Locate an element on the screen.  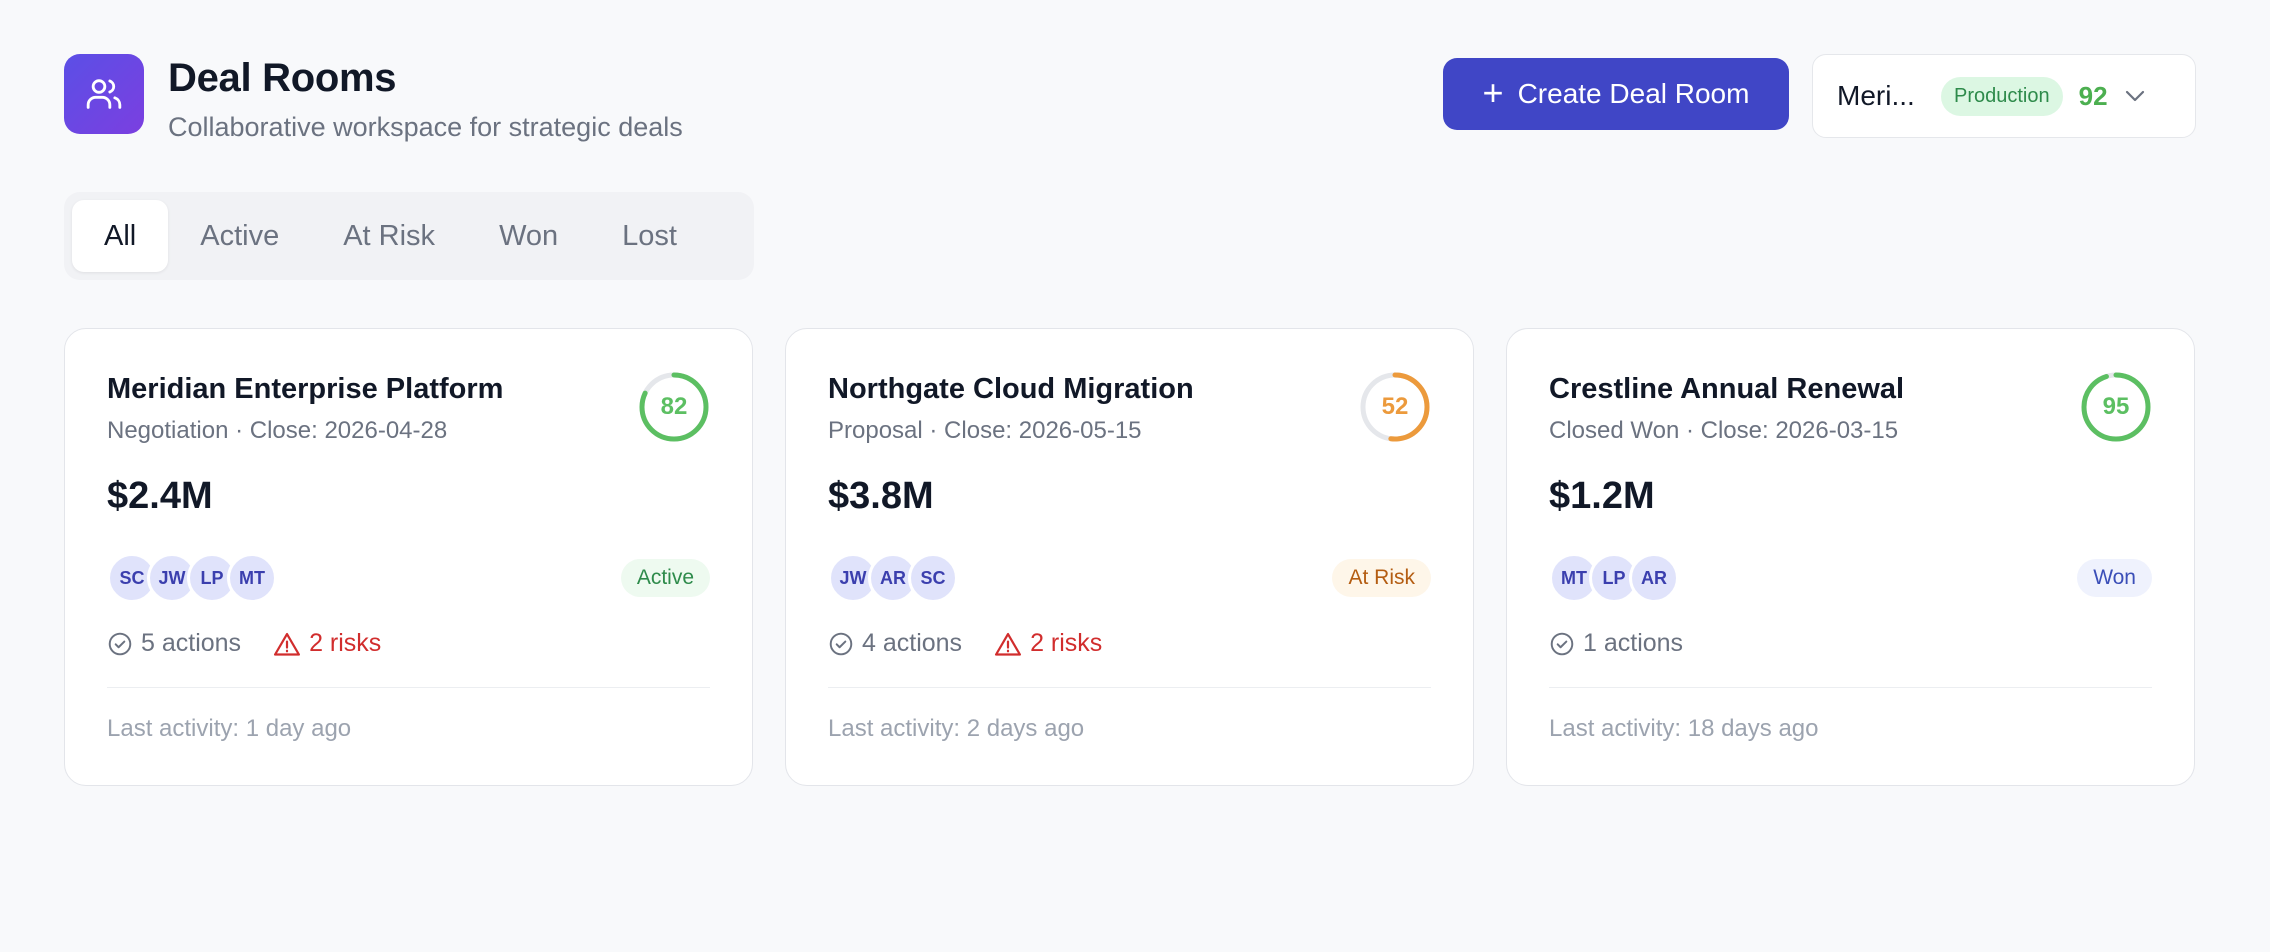
tab-all: All is located at coordinates (120, 236).